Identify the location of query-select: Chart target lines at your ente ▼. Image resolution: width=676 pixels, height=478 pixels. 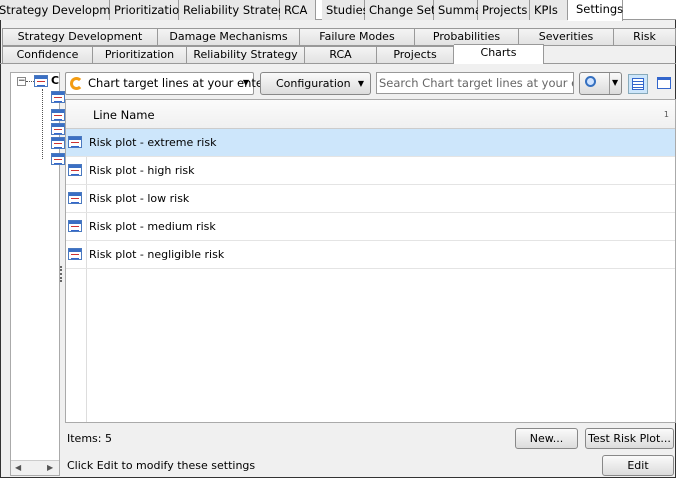
(164, 83).